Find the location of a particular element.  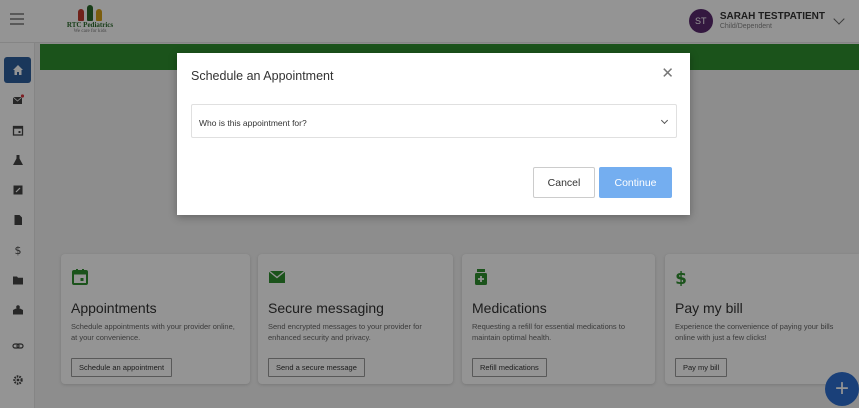

close-icon: ✕ is located at coordinates (667, 73).